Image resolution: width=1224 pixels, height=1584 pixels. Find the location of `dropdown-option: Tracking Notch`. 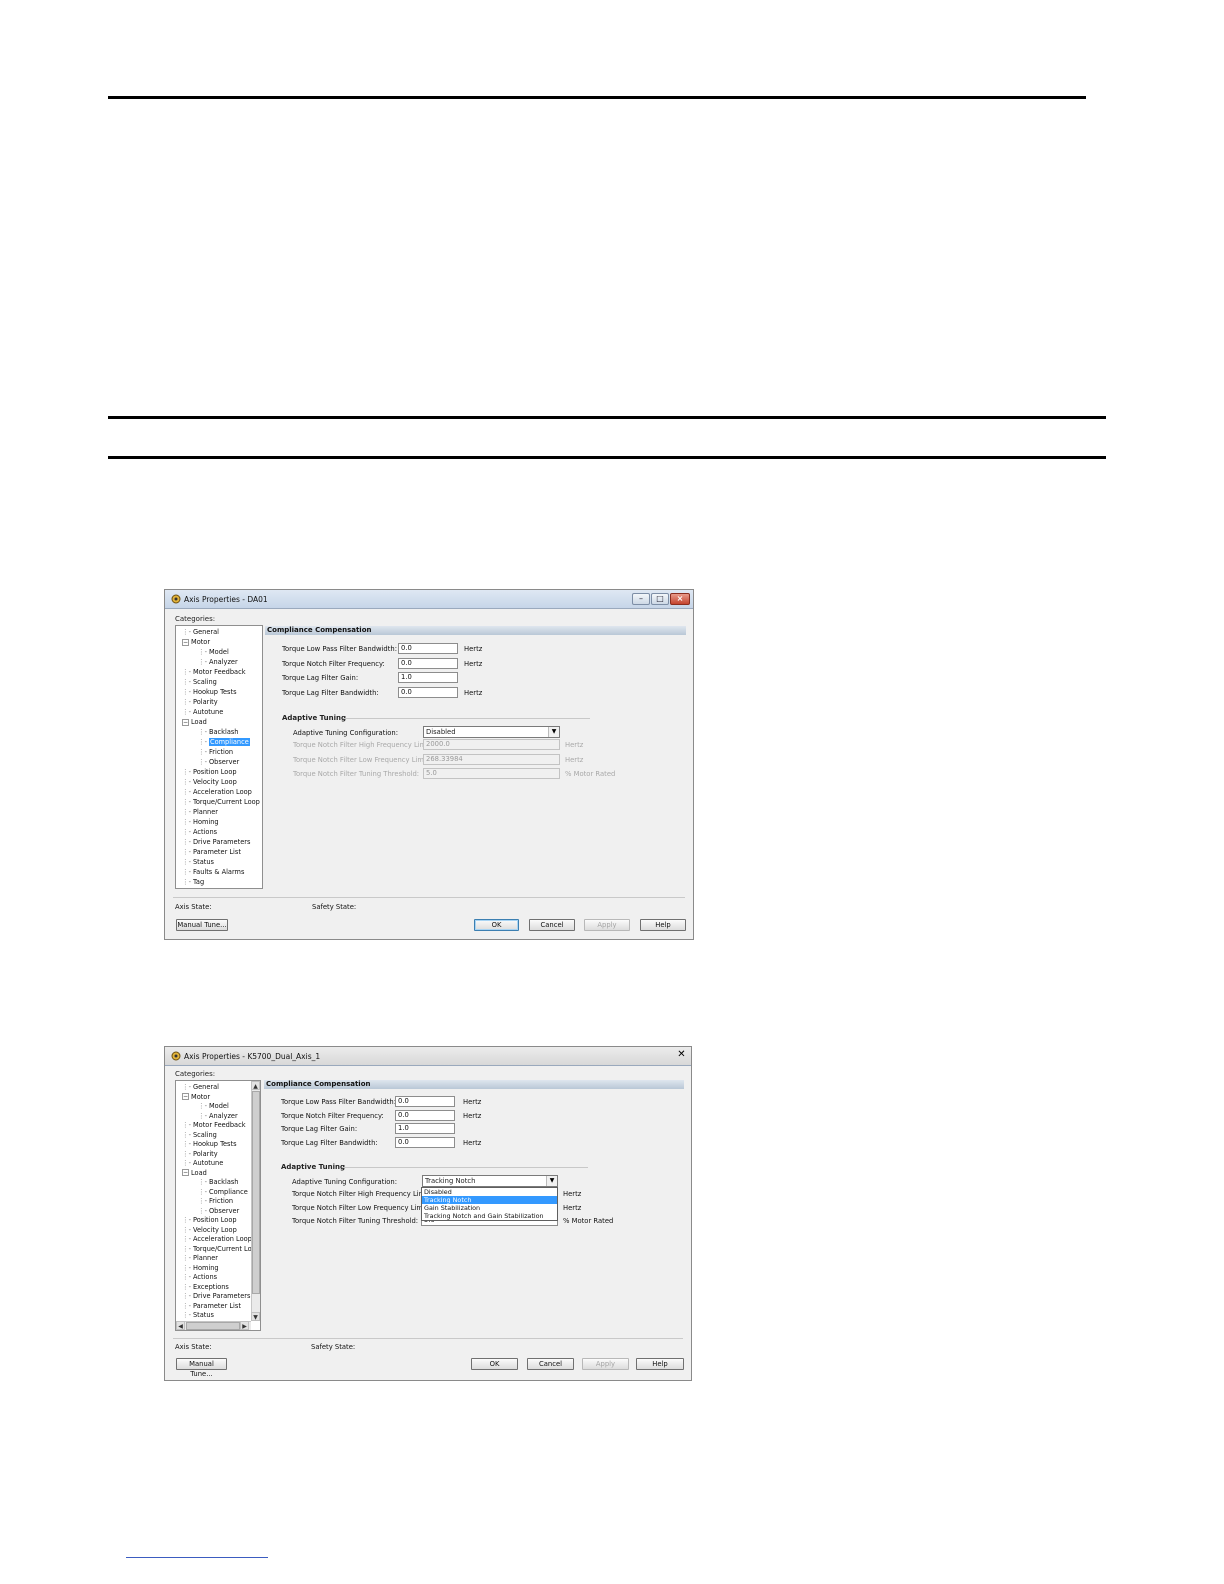

dropdown-option: Tracking Notch is located at coordinates (489, 1200).